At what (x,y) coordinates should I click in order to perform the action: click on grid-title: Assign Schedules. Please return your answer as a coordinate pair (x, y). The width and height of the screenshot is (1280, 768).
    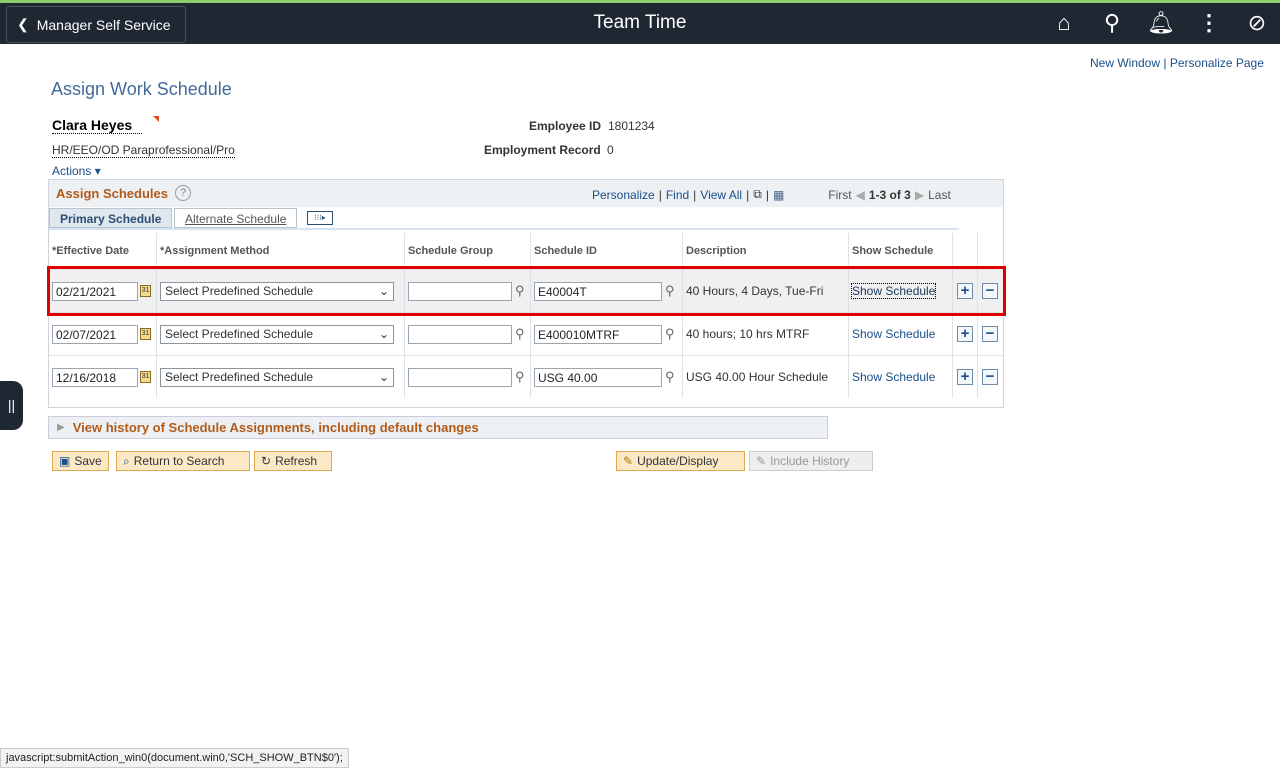
    Looking at the image, I should click on (112, 193).